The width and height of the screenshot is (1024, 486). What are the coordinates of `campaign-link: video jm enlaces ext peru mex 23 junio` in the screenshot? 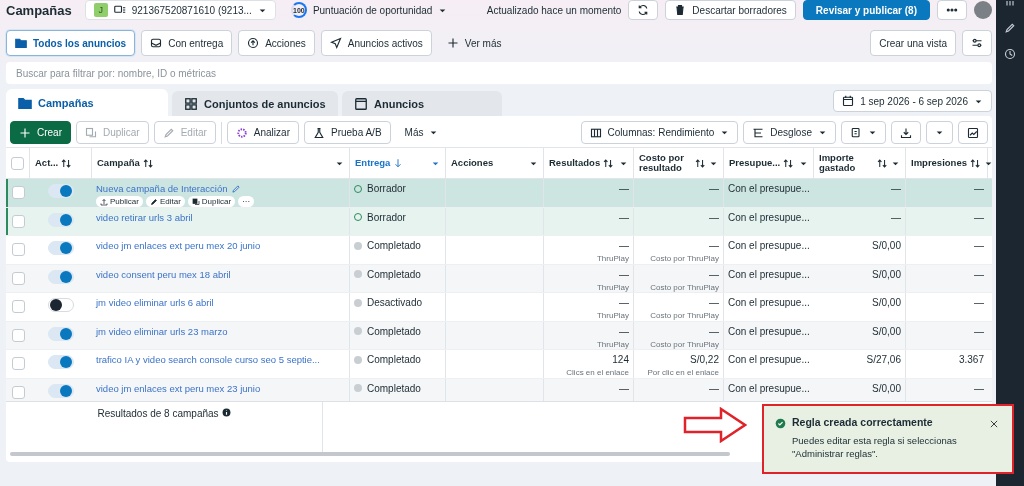 It's located at (178, 388).